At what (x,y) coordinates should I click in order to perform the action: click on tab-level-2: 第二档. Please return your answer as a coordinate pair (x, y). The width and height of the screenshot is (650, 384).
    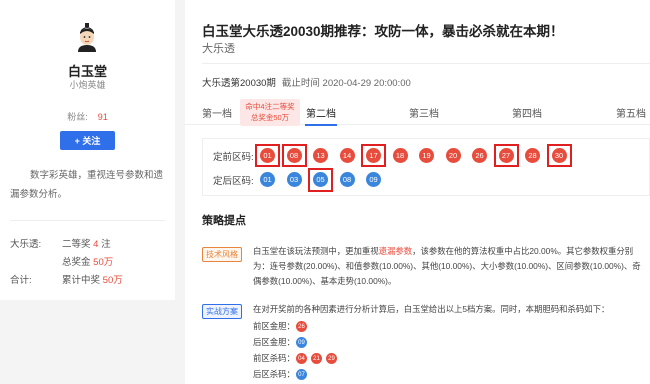
    Looking at the image, I should click on (321, 112).